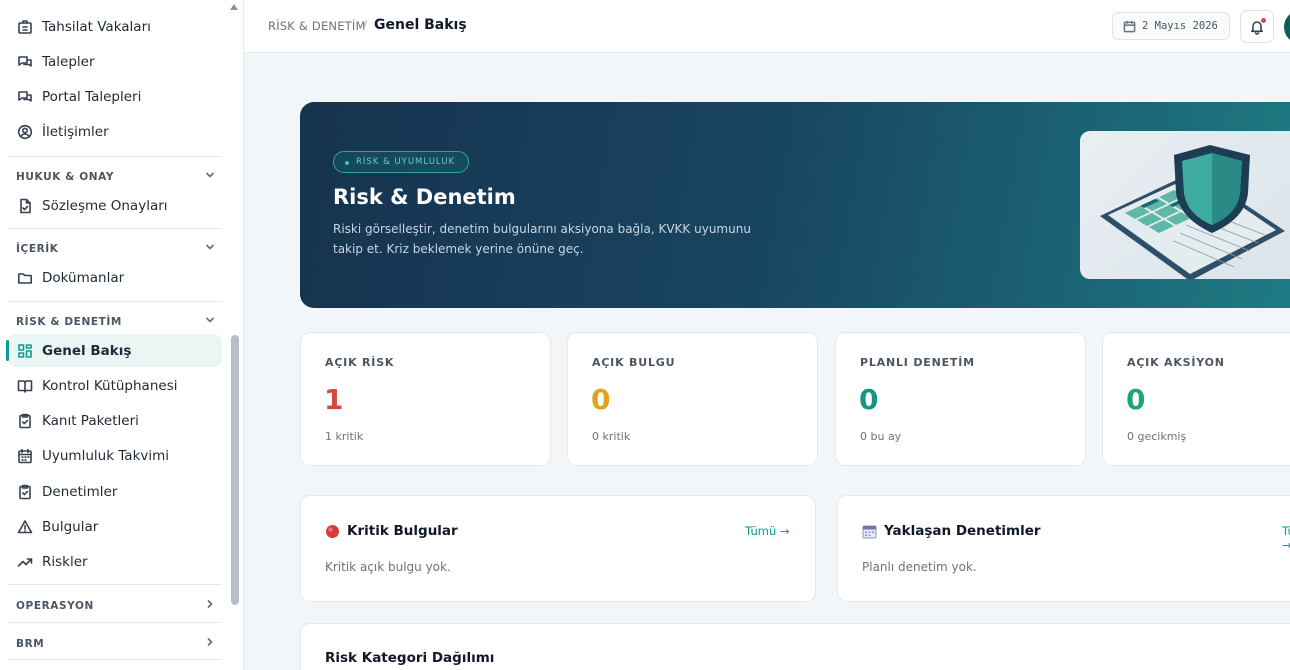 Image resolution: width=1290 pixels, height=670 pixels. What do you see at coordinates (917, 362) in the screenshot?
I see `stat-label: PLANLI DENETİM` at bounding box center [917, 362].